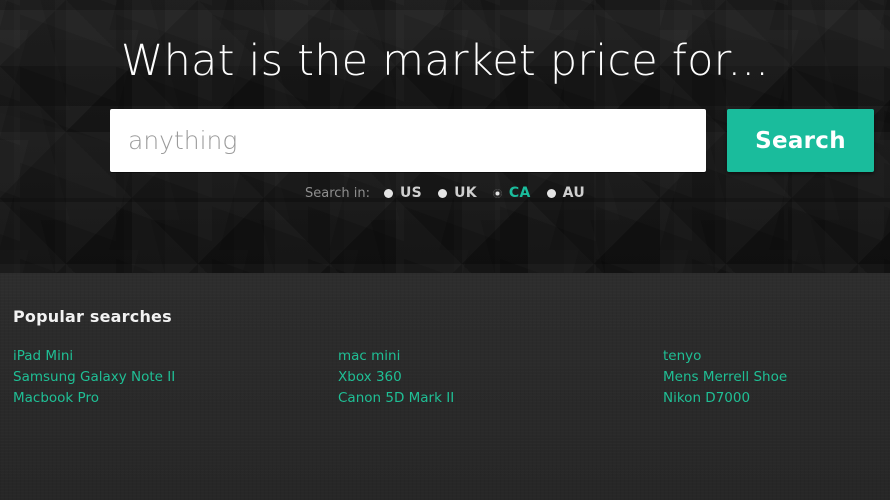 The width and height of the screenshot is (890, 500). Describe the element at coordinates (497, 193) in the screenshot. I see `radio-icon-ca-selected` at that location.